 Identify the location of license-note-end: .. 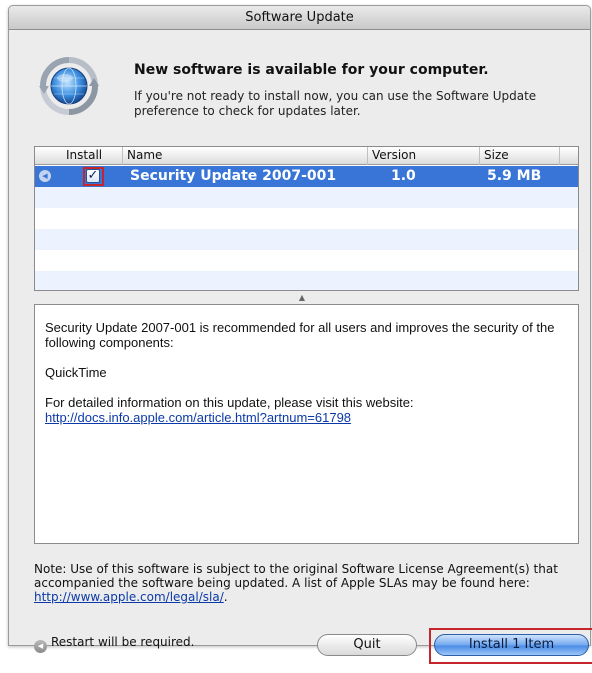
(225, 597).